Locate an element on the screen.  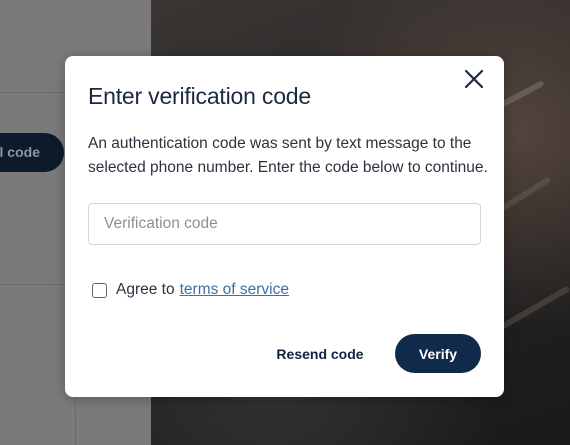
background-send-code-button: l code is located at coordinates (32, 152).